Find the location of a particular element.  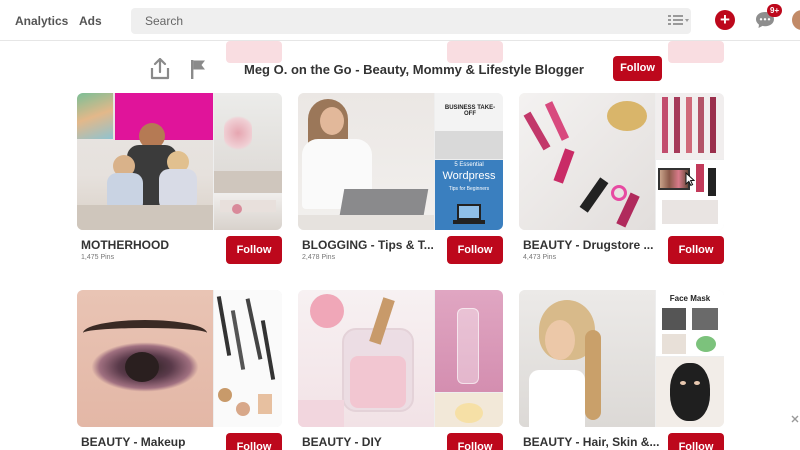

notification-badge: 9+ is located at coordinates (775, 10).